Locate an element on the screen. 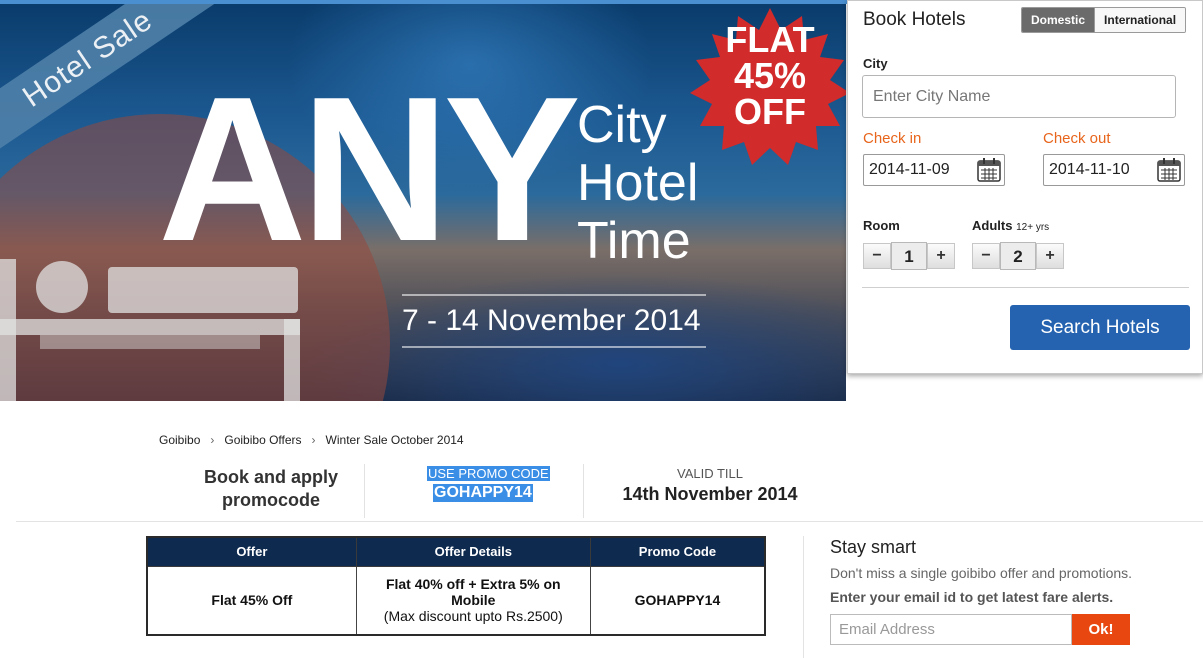  banner-tagline-line: City is located at coordinates (622, 125).